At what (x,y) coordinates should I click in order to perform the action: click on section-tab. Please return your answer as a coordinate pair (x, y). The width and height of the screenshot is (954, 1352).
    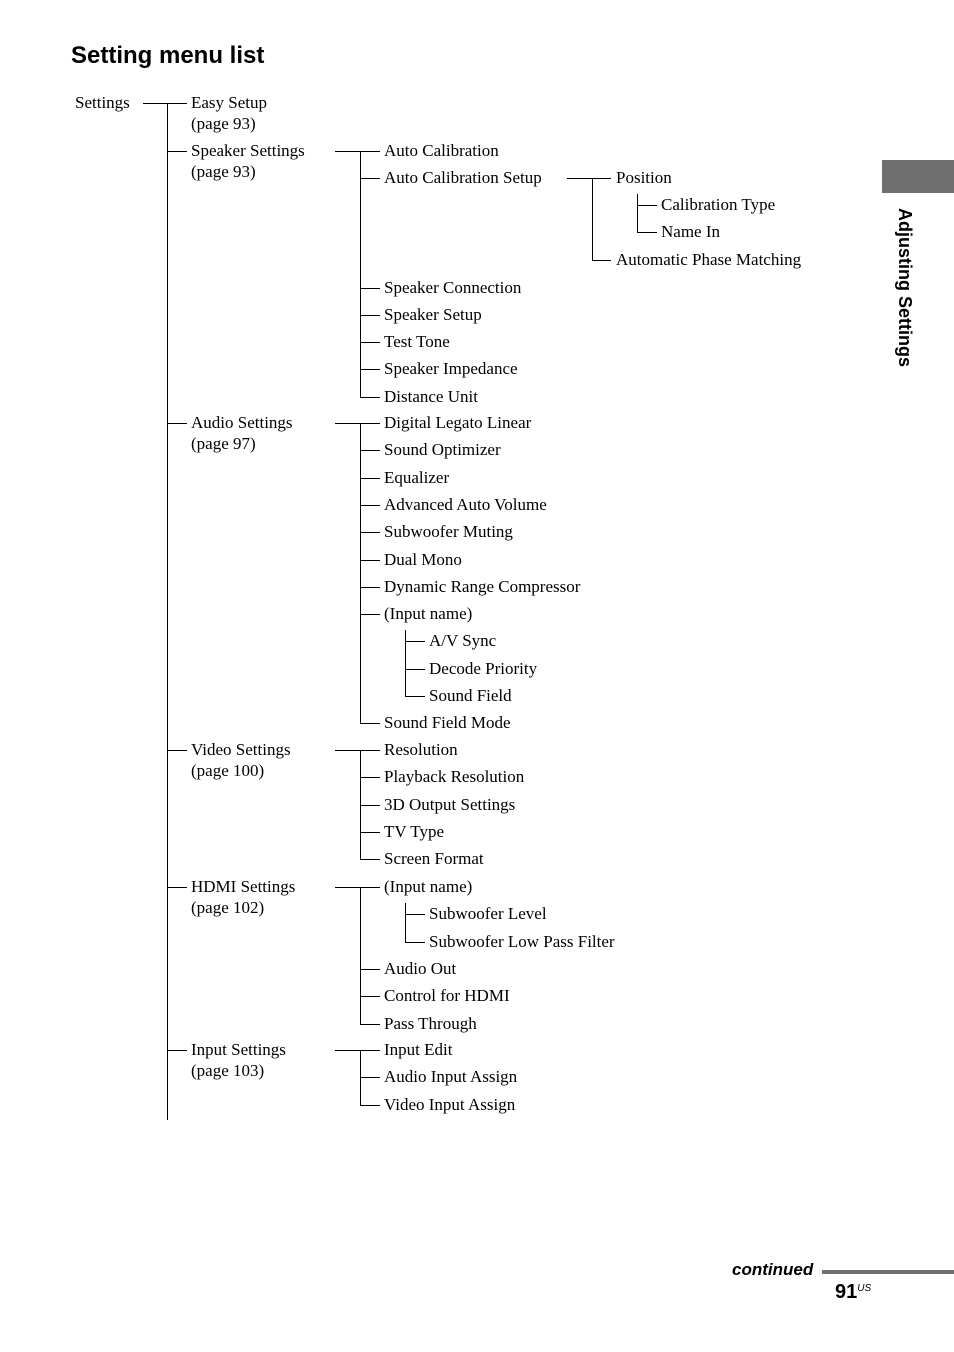
    Looking at the image, I should click on (918, 176).